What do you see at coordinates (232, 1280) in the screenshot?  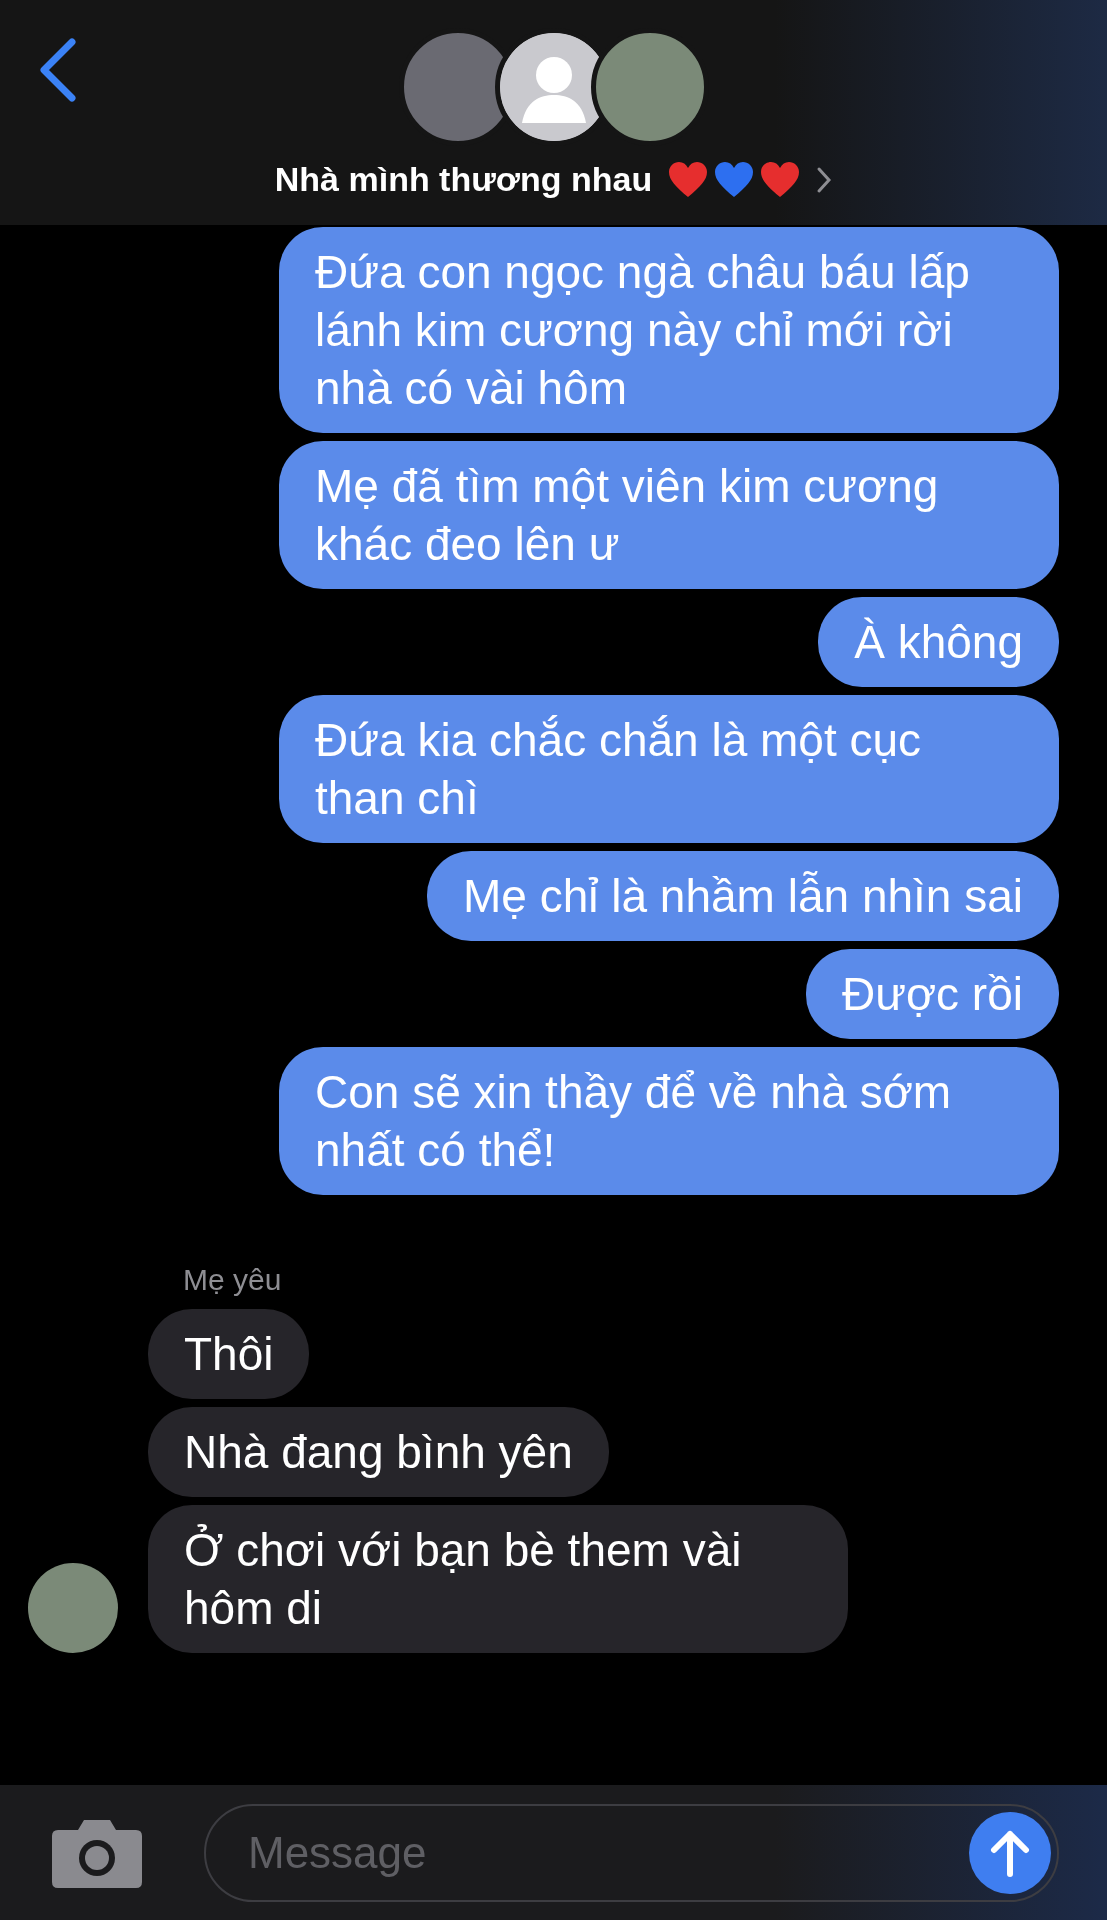 I see `sender-name: Mẹ yêu` at bounding box center [232, 1280].